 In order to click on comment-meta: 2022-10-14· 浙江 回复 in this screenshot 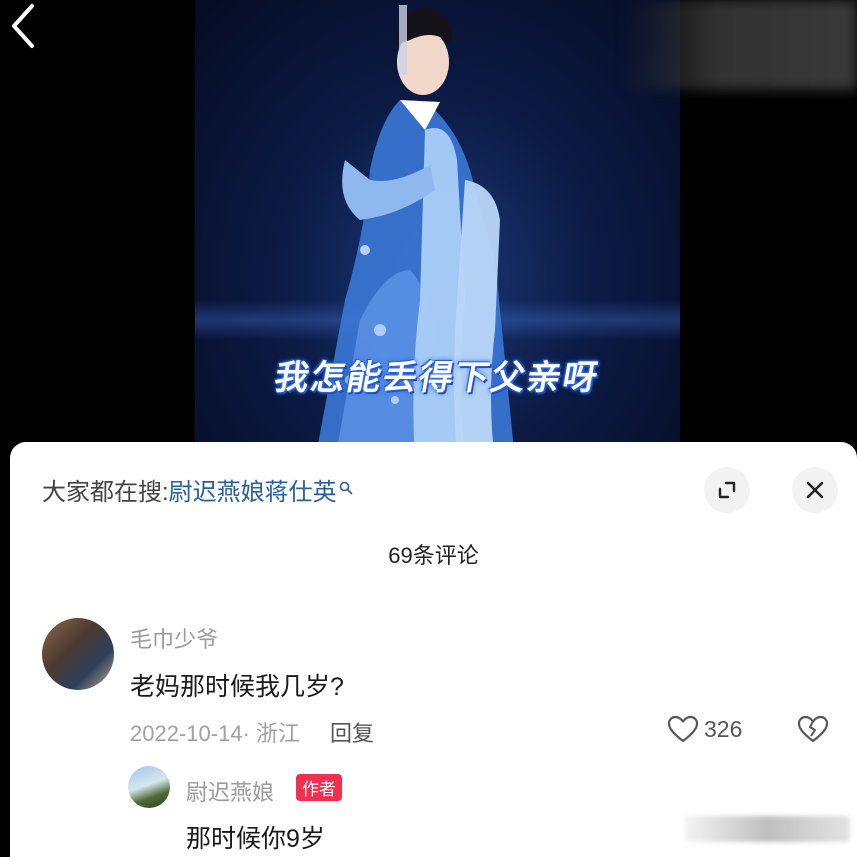, I will do `click(252, 732)`.